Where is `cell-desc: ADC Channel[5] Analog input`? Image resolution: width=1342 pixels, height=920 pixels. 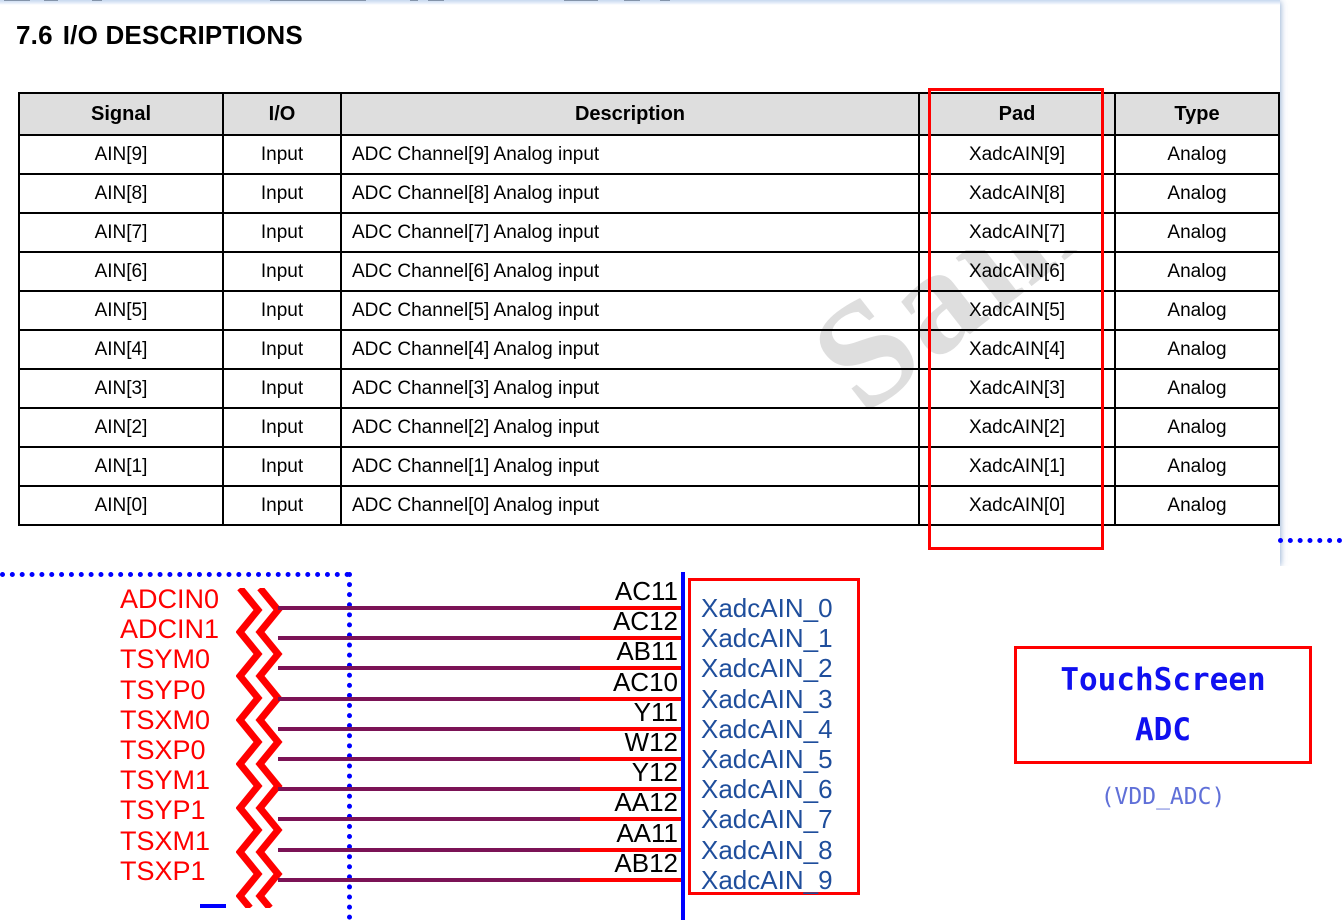
cell-desc: ADC Channel[5] Analog input is located at coordinates (630, 310).